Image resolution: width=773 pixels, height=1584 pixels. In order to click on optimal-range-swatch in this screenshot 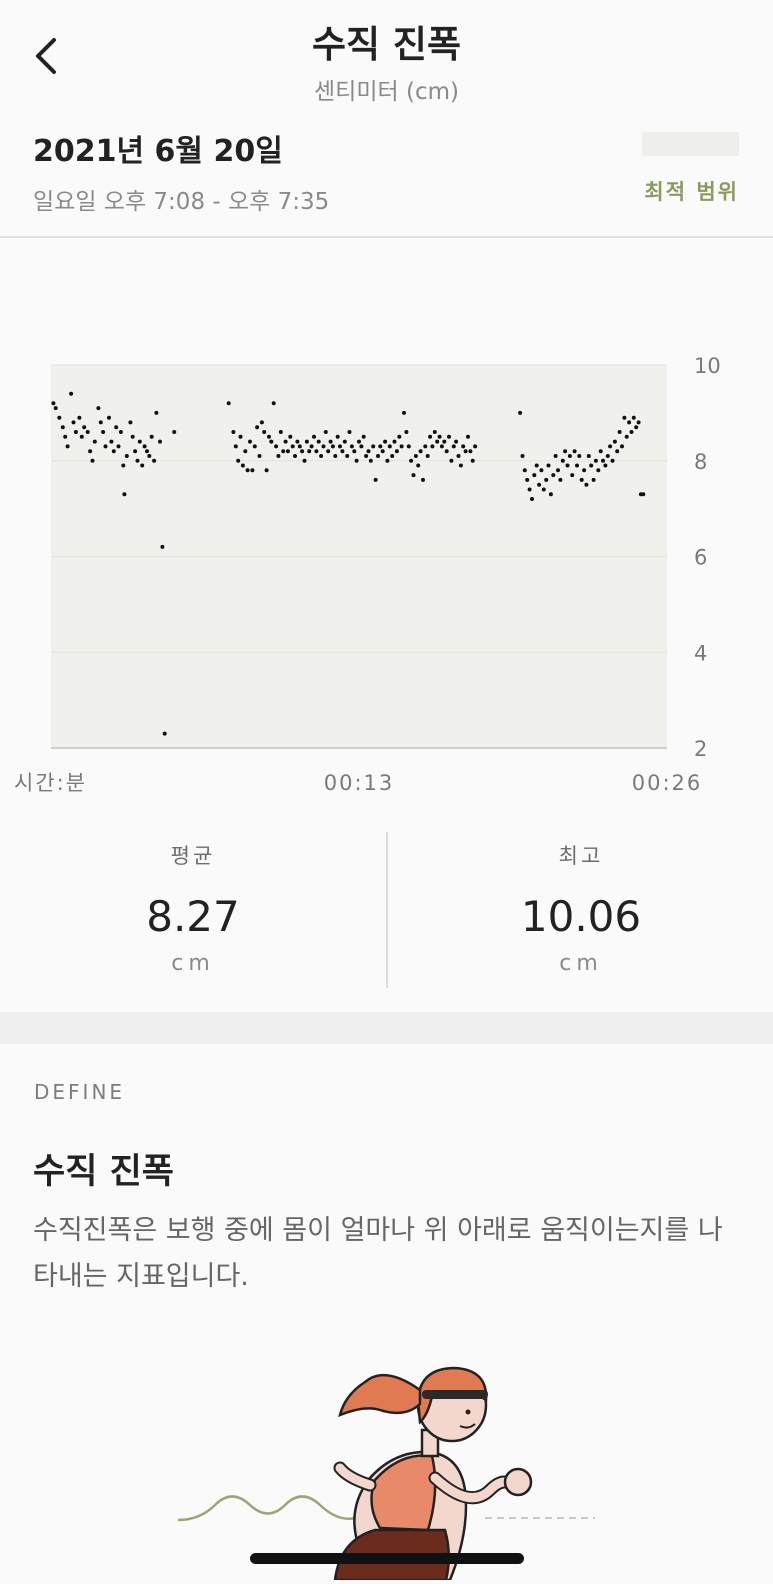, I will do `click(690, 144)`.